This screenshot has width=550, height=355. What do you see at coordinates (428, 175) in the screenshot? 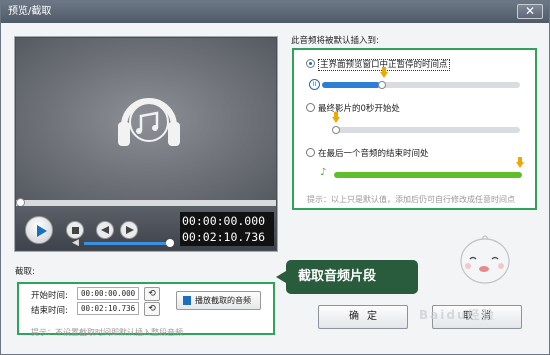
I see `timeline-bar-audio` at bounding box center [428, 175].